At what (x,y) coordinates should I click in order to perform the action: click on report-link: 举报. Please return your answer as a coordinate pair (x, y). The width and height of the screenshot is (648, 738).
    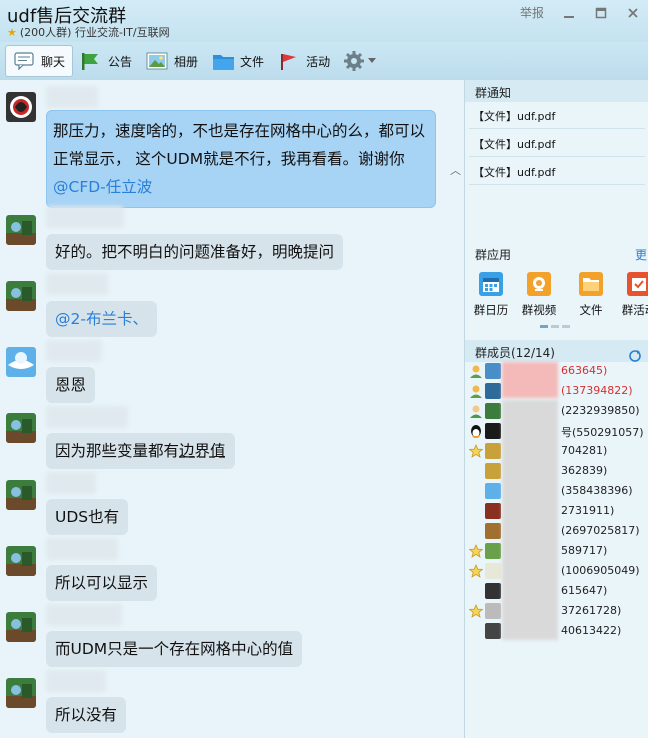
    Looking at the image, I should click on (532, 12).